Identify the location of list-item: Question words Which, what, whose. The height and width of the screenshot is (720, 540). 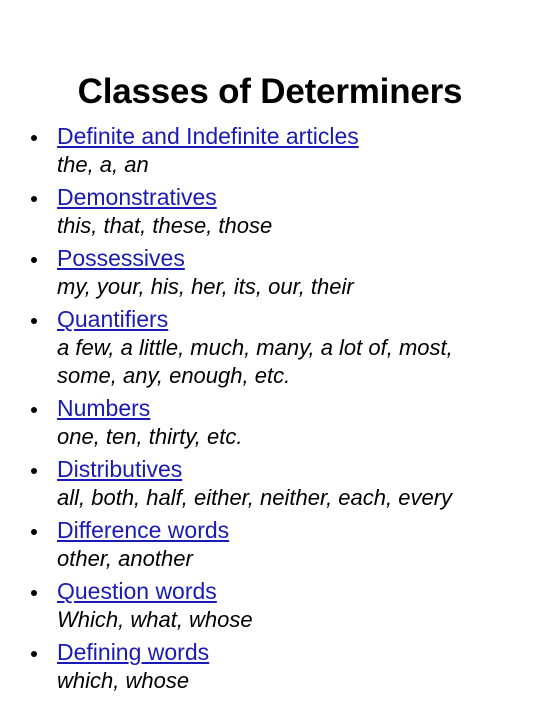
(272, 605).